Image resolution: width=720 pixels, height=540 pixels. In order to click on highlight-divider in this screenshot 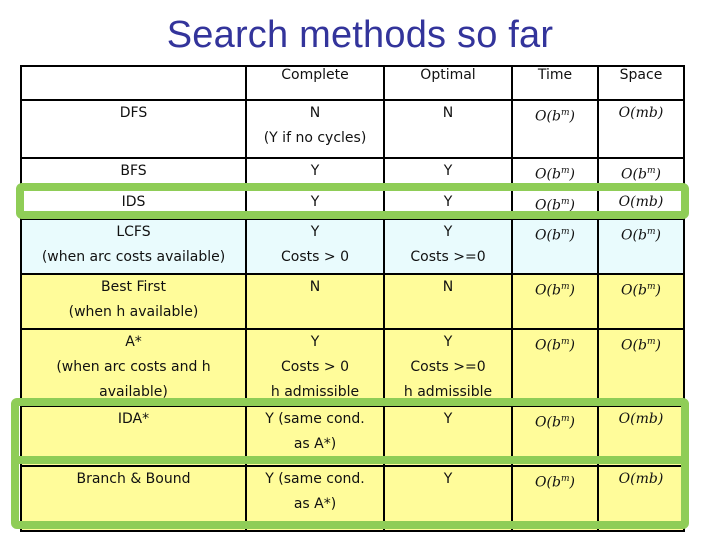, I will do `click(350, 460)`.